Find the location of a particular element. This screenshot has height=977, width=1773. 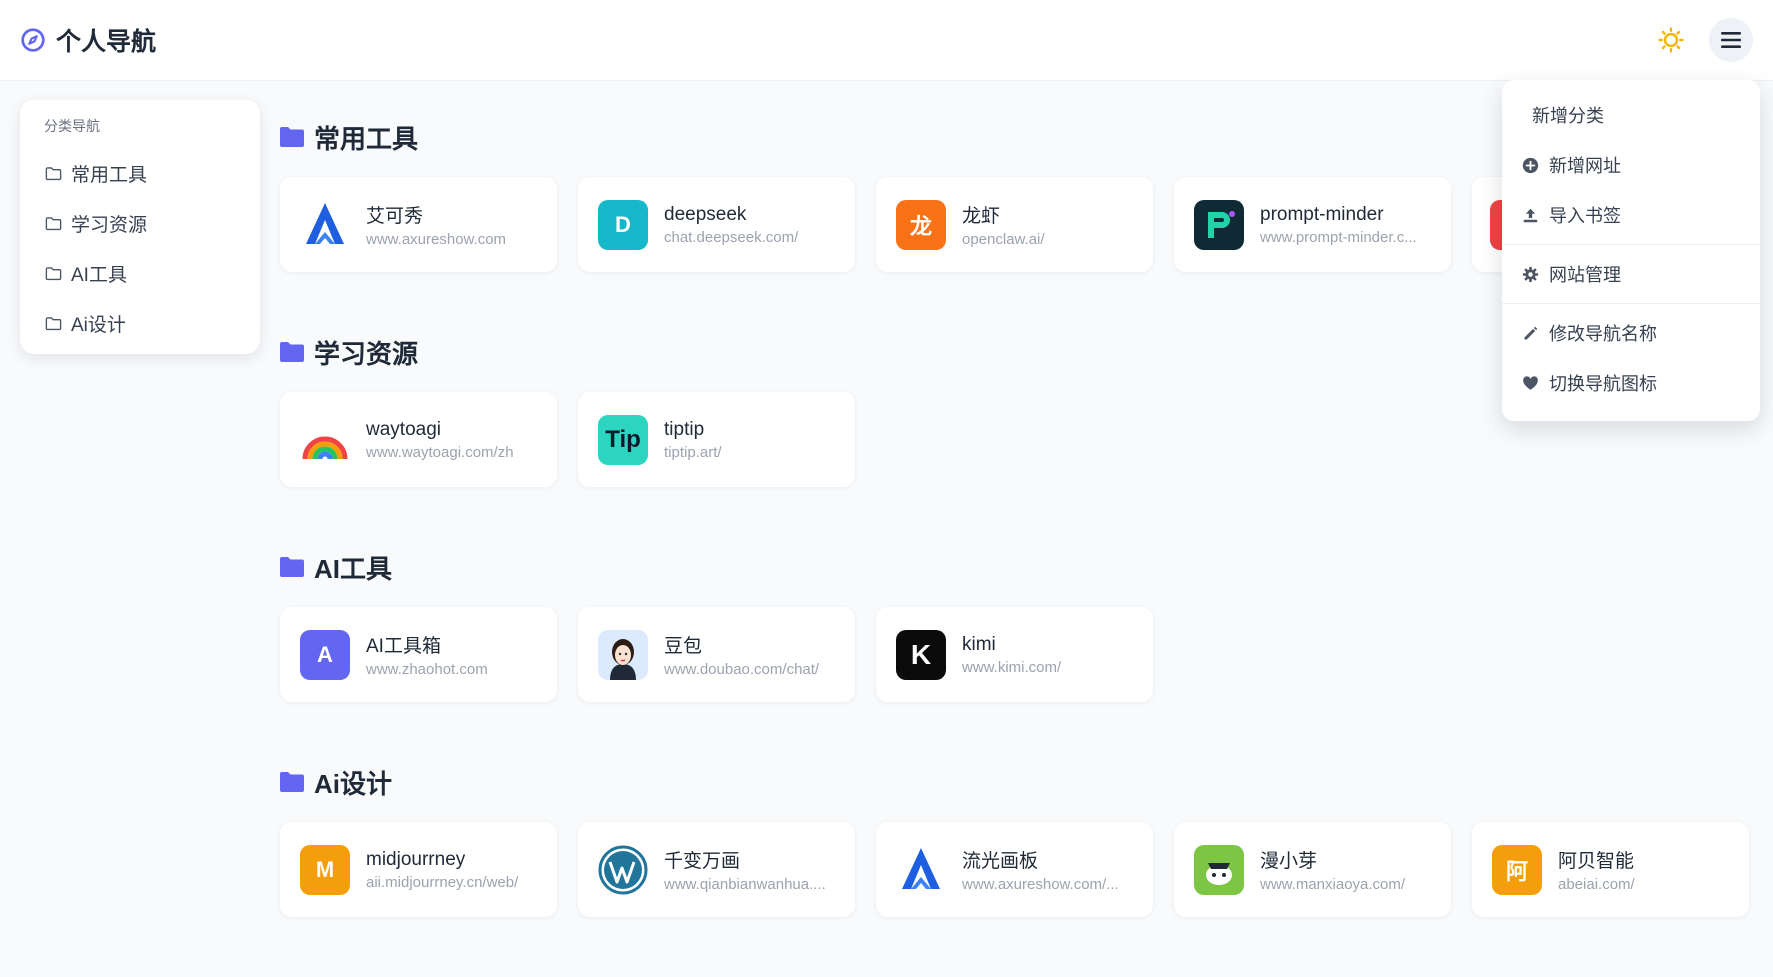

site-card: K kimi www.kimi.com/ is located at coordinates (1014, 654).